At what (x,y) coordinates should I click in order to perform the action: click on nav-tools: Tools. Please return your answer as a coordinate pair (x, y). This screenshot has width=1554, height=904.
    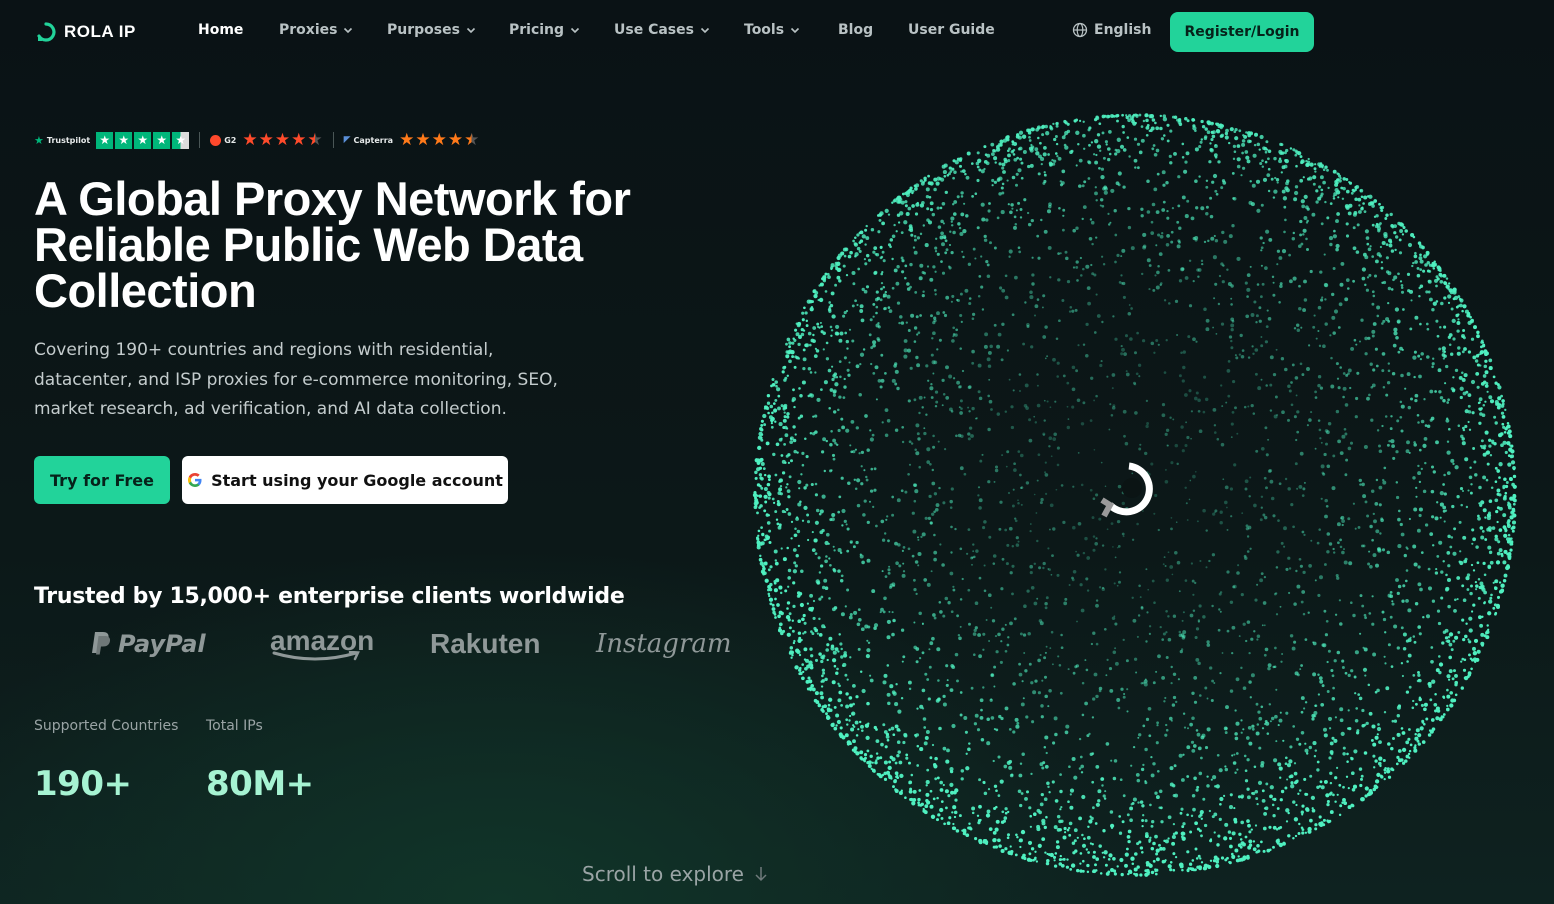
    Looking at the image, I should click on (772, 30).